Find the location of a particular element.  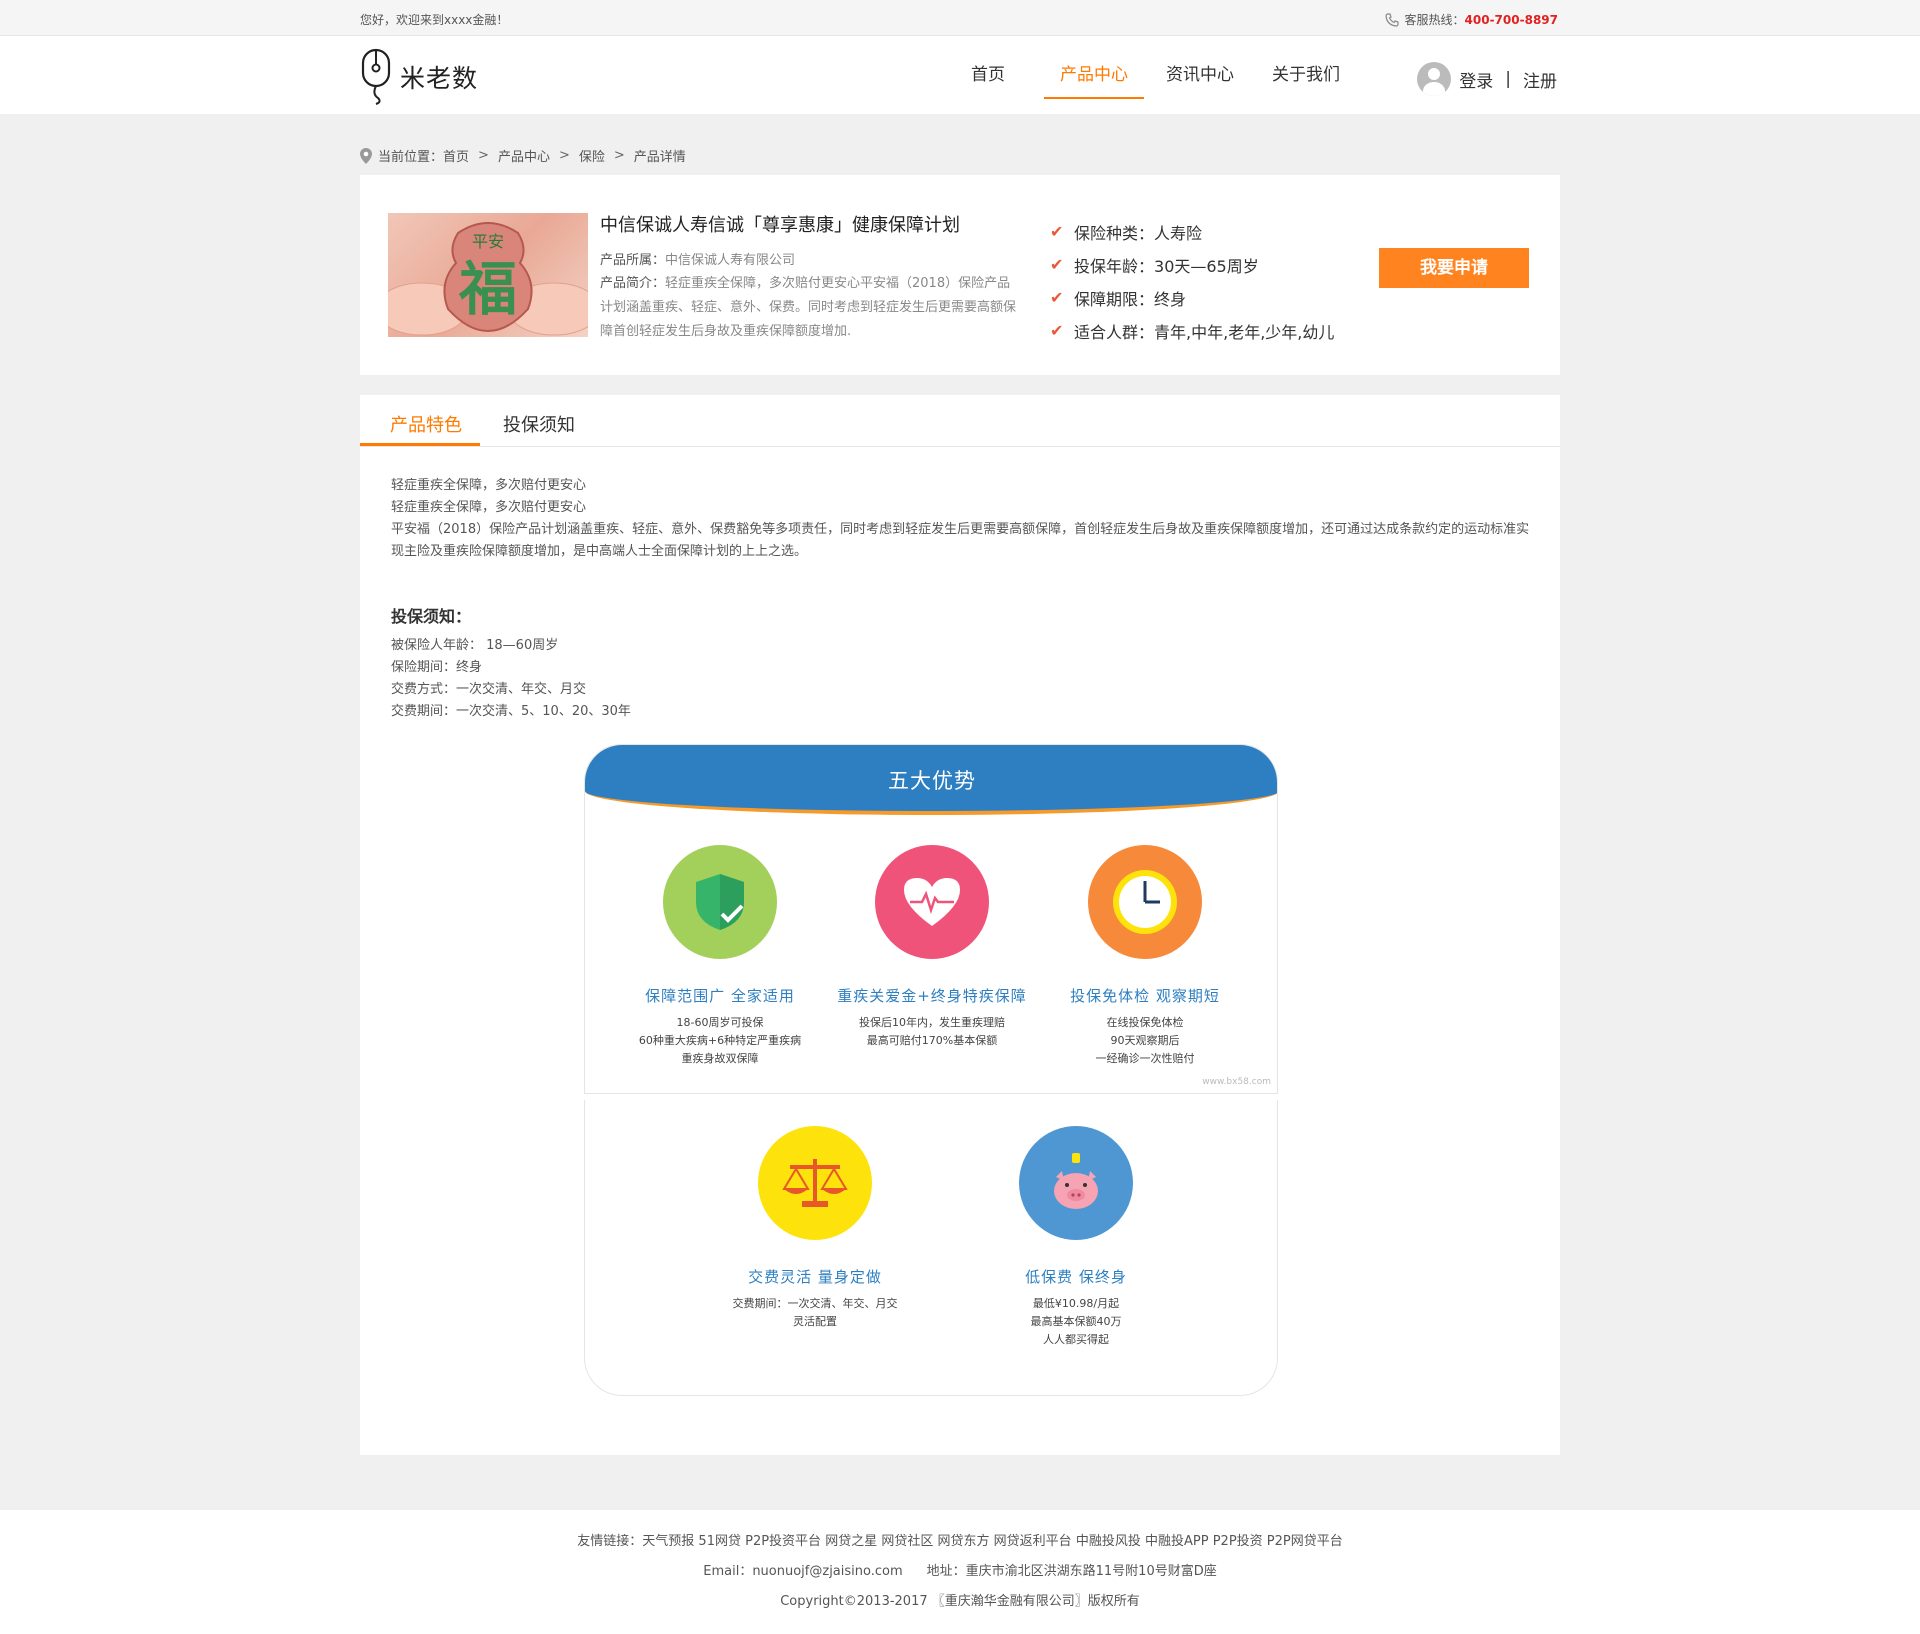

tab-features: 产品特色 is located at coordinates (426, 424).